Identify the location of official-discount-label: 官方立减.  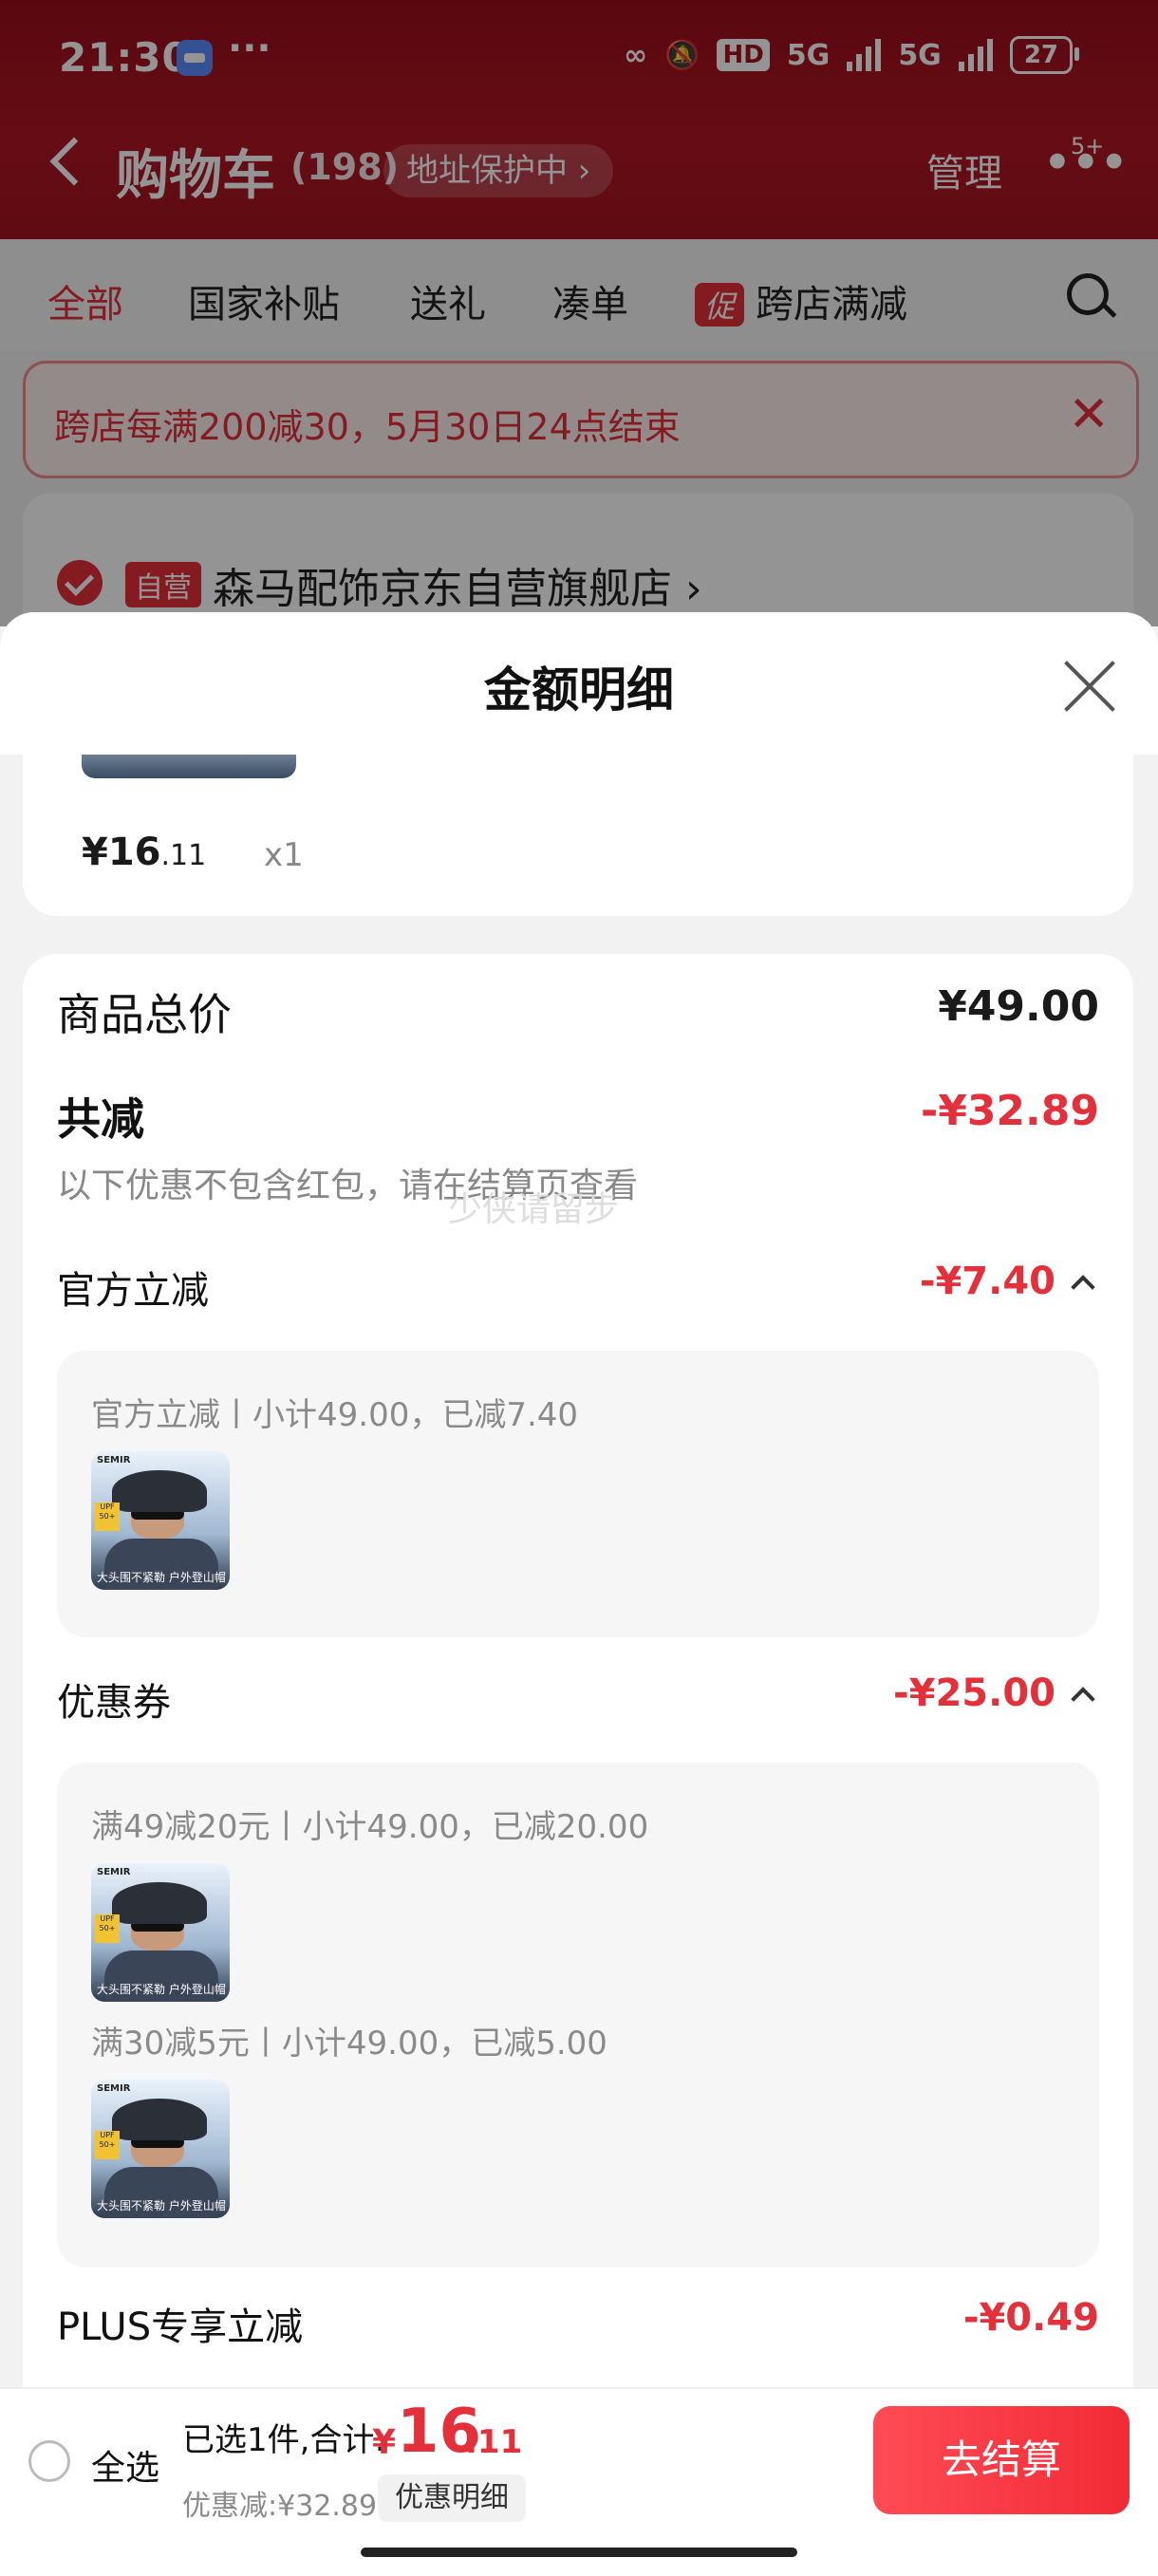
(133, 1291).